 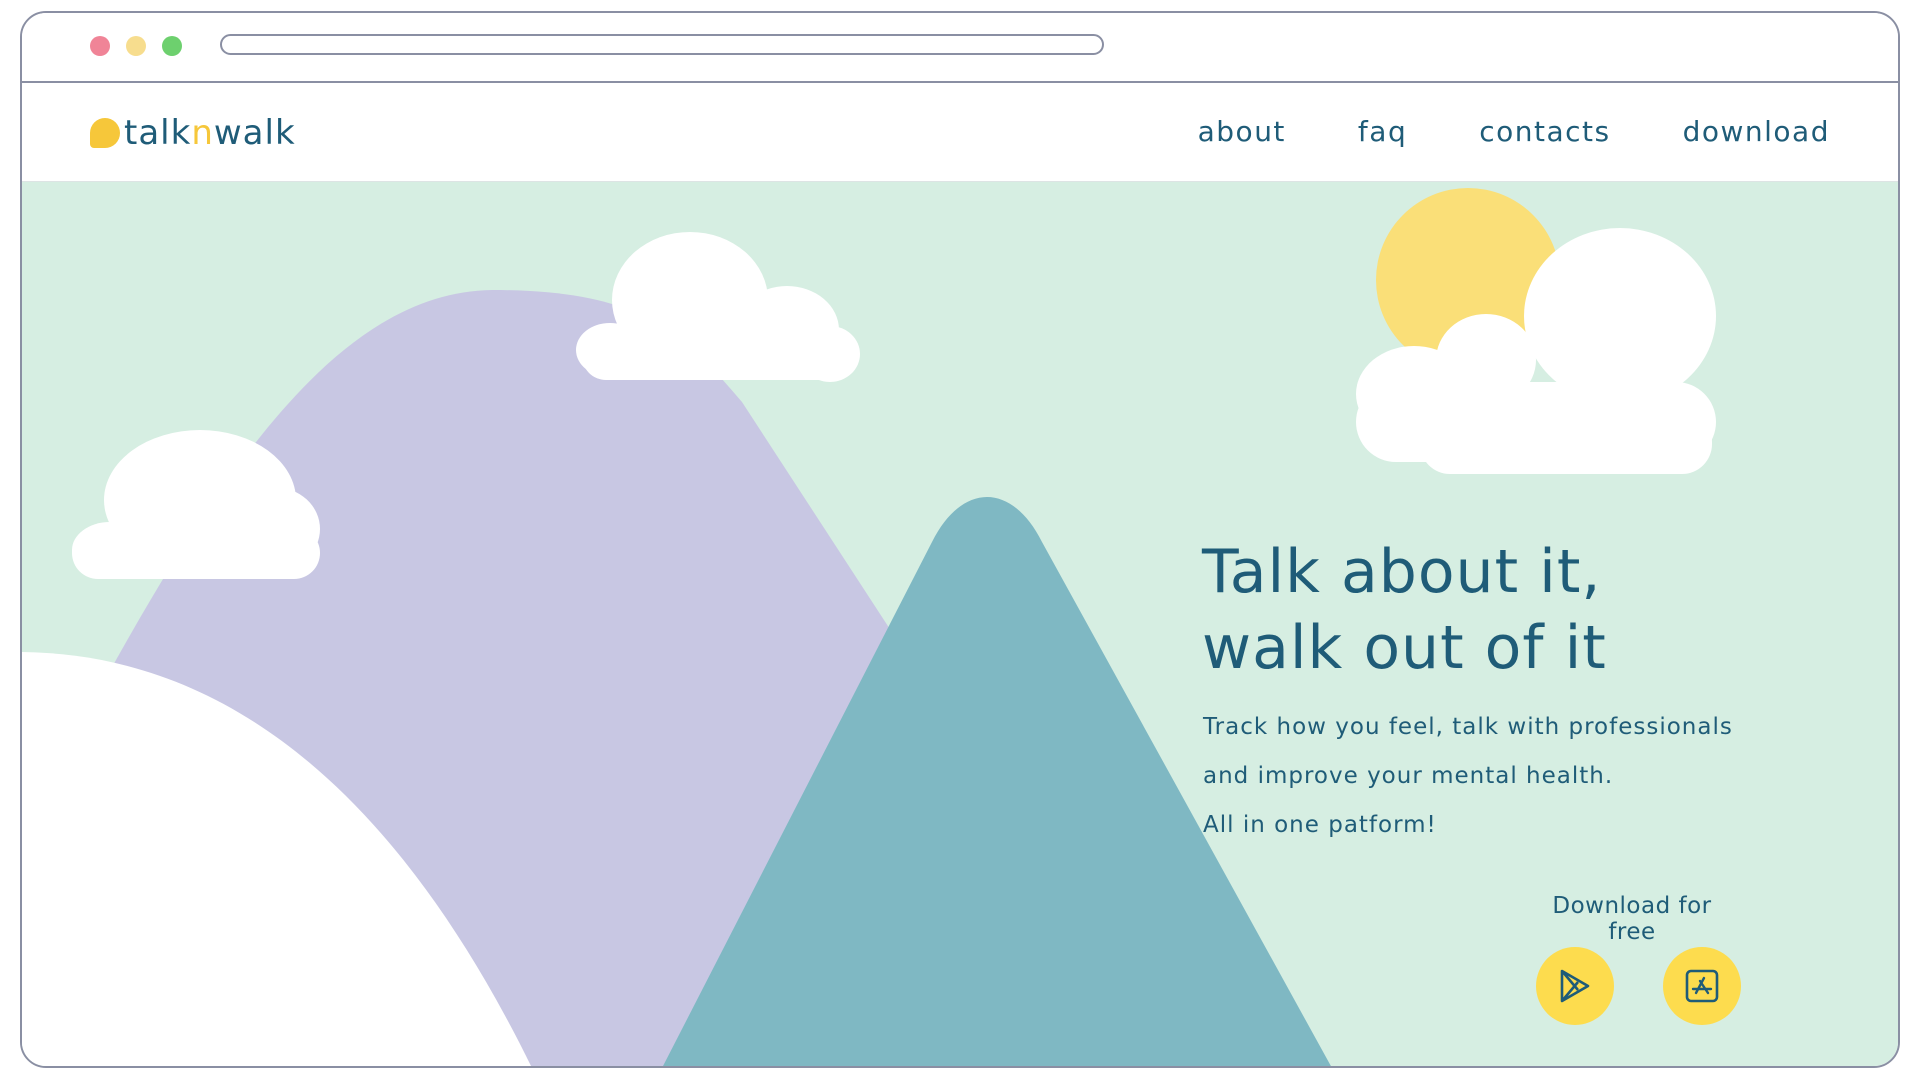 What do you see at coordinates (1242, 131) in the screenshot?
I see `nav-about: about` at bounding box center [1242, 131].